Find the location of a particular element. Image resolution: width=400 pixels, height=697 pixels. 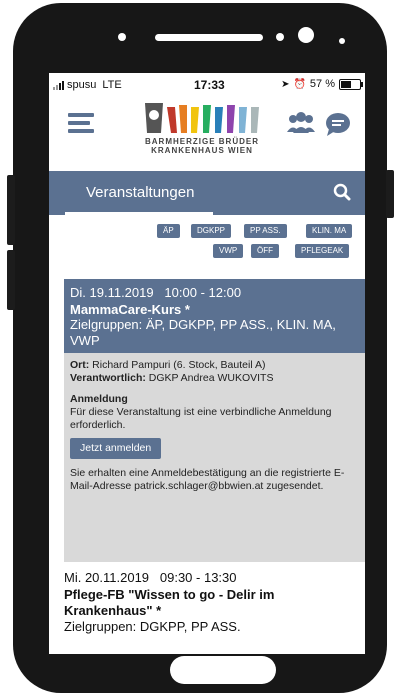

speaker-grille is located at coordinates (209, 37).